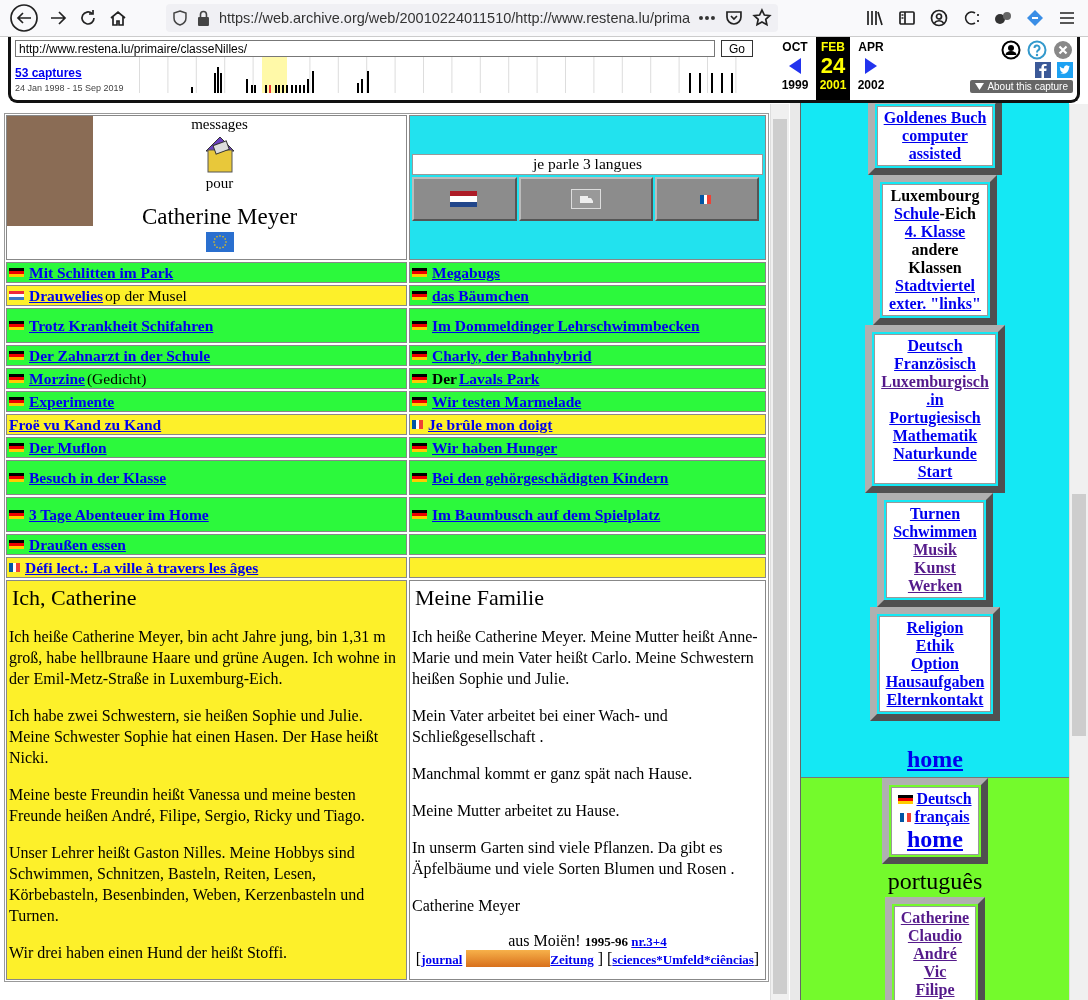  I want to click on link: Hausaufgaben, so click(935, 681).